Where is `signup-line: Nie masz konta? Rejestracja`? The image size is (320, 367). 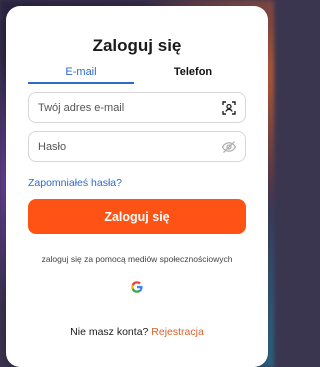
signup-line: Nie masz konta? Rejestracja is located at coordinates (137, 332).